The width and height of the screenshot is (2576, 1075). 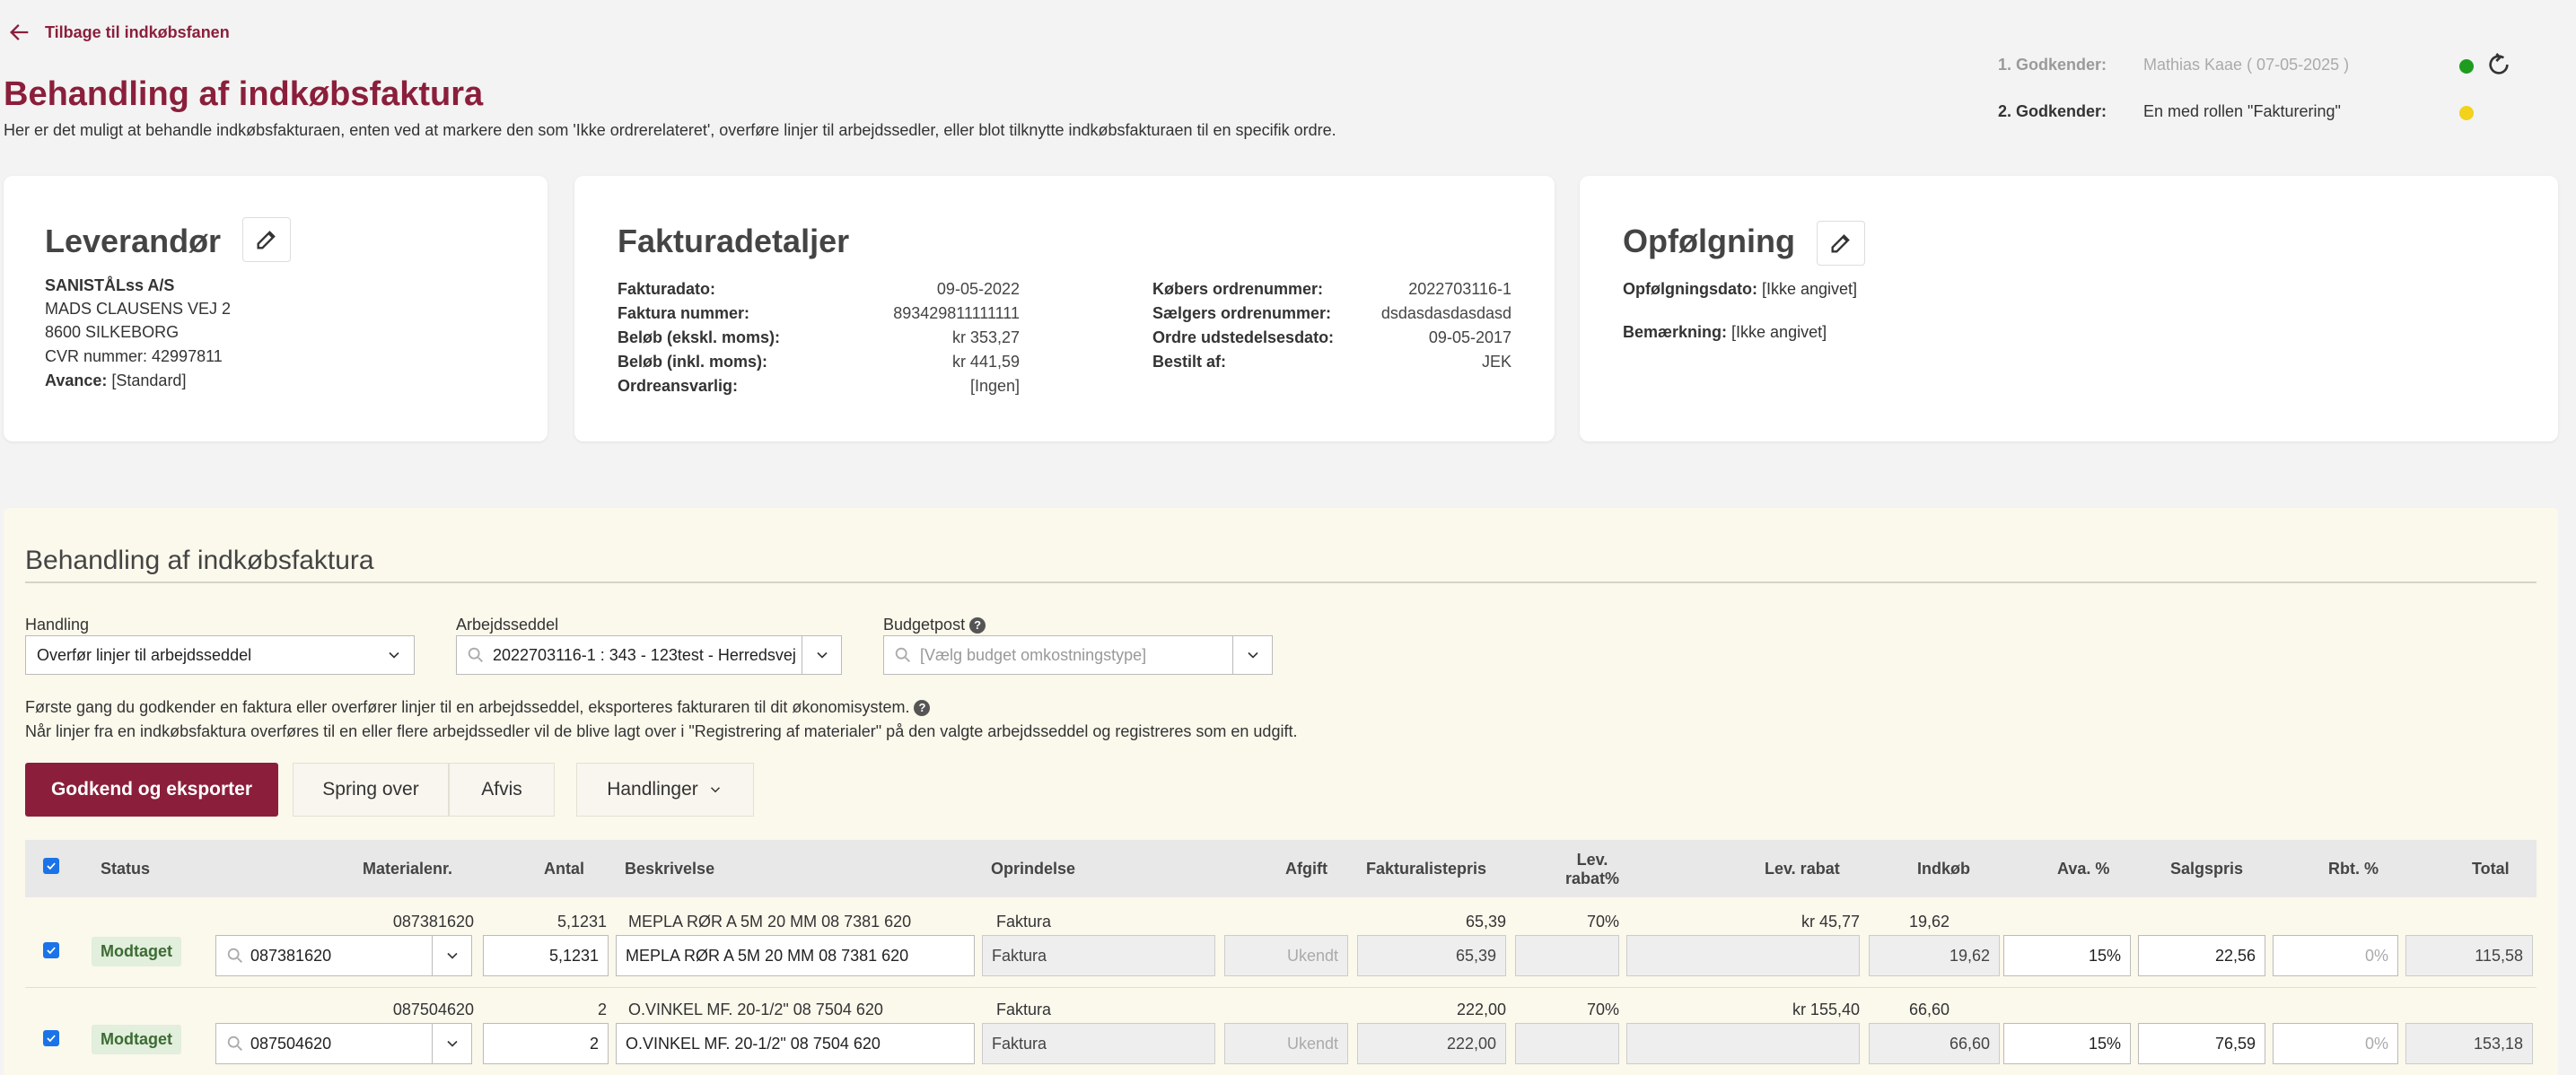 I want to click on ref-purchase: 66,60, so click(x=1929, y=1009).